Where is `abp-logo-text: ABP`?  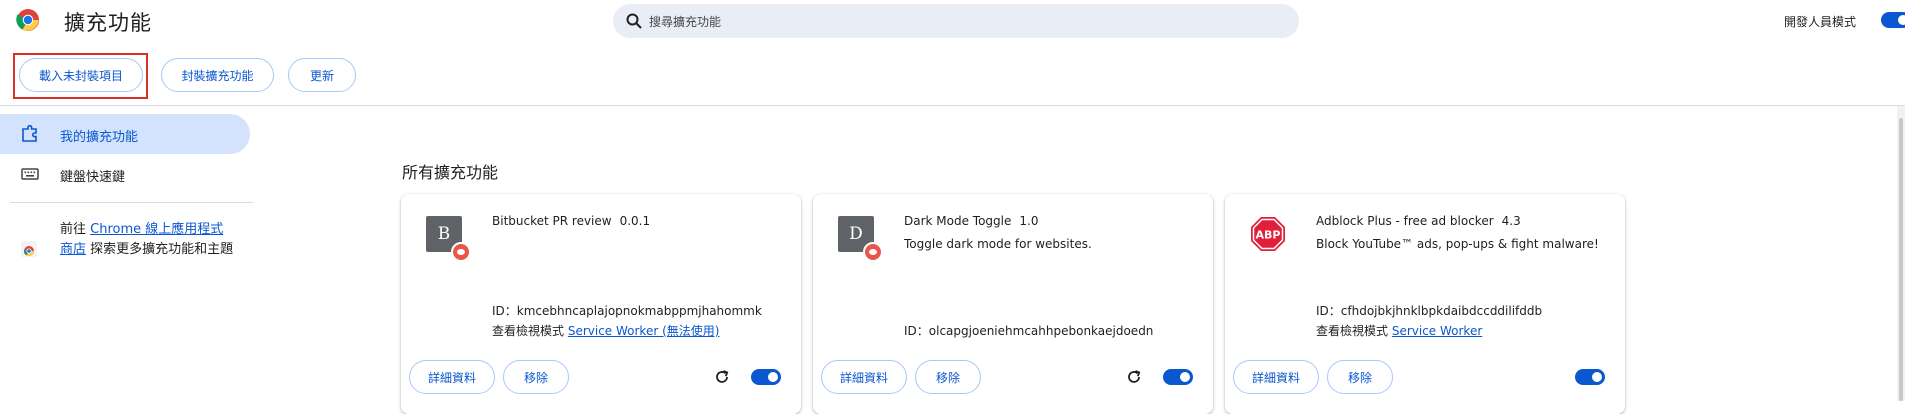
abp-logo-text: ABP is located at coordinates (1268, 235).